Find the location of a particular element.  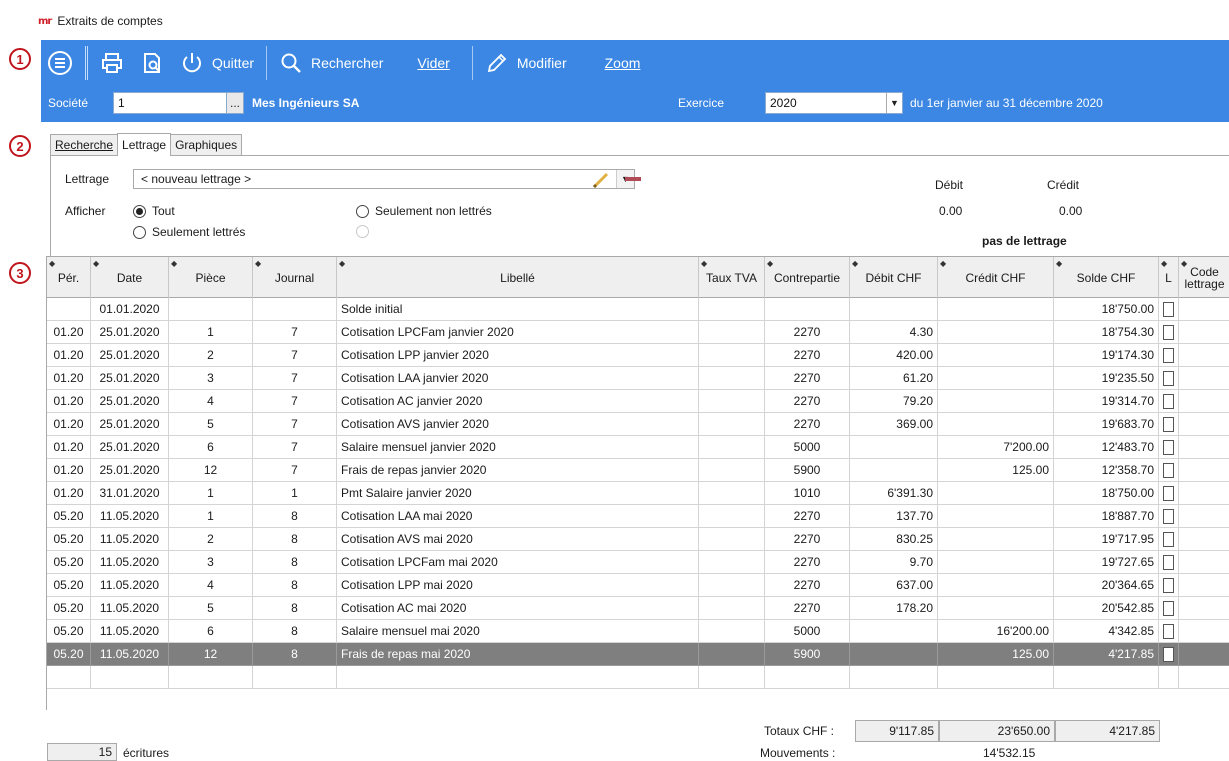

zoom-button: Zoom is located at coordinates (623, 63).